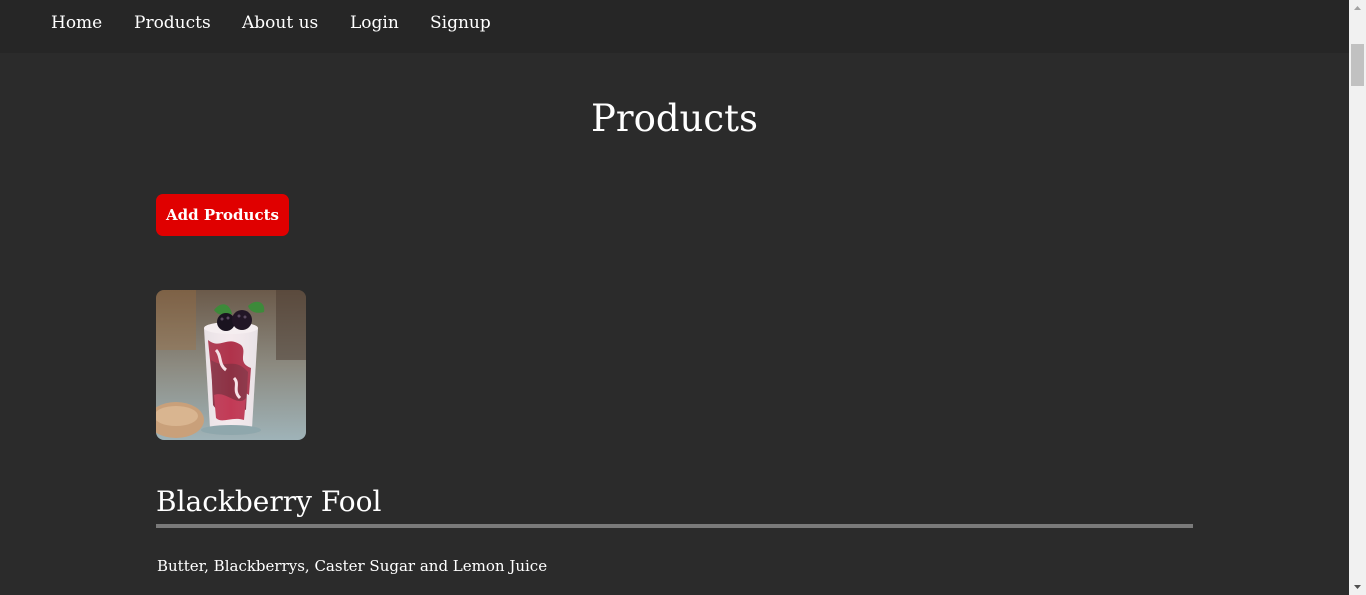  What do you see at coordinates (374, 23) in the screenshot?
I see `nav-item-login: Login` at bounding box center [374, 23].